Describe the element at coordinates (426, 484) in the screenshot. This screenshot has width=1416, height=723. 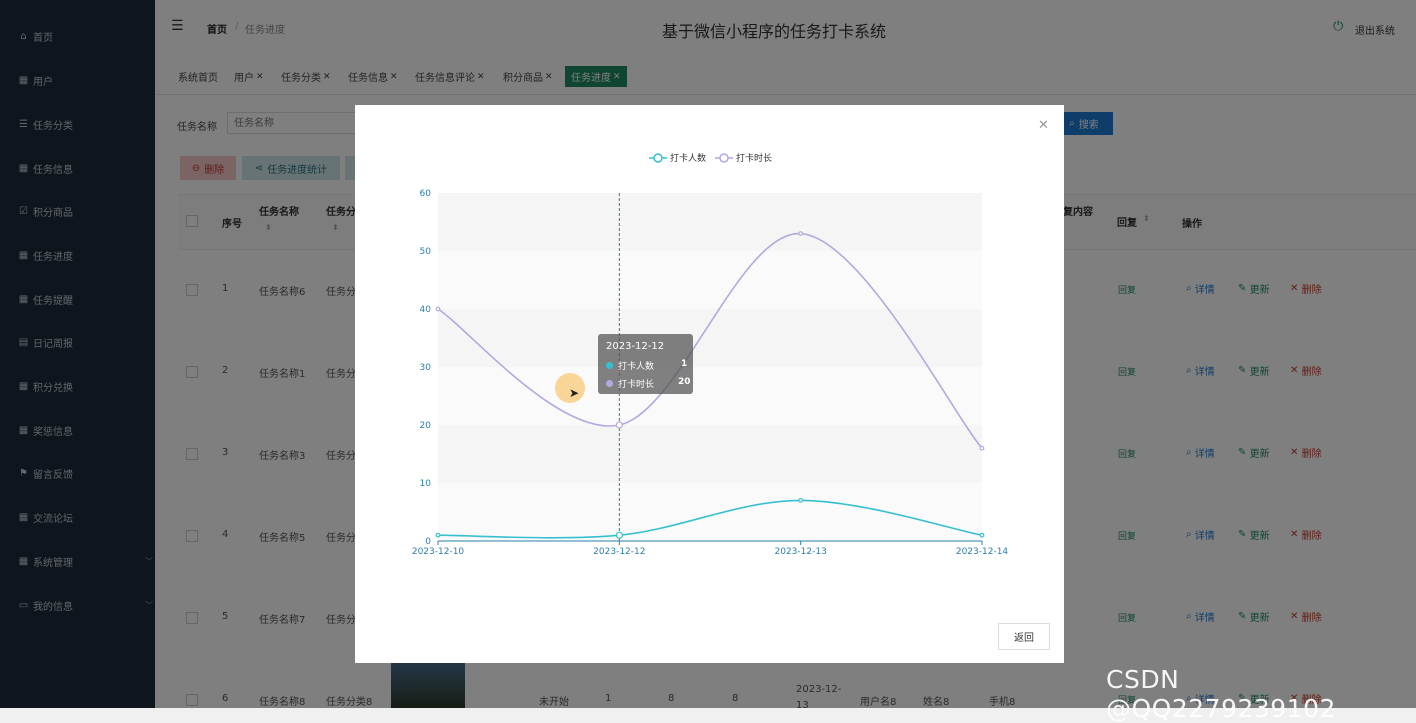
I see `y-tick-label: 10` at that location.